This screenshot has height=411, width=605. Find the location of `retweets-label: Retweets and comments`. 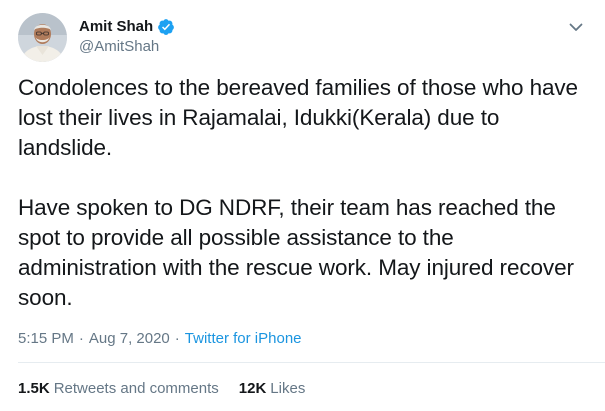

retweets-label: Retweets and comments is located at coordinates (136, 388).